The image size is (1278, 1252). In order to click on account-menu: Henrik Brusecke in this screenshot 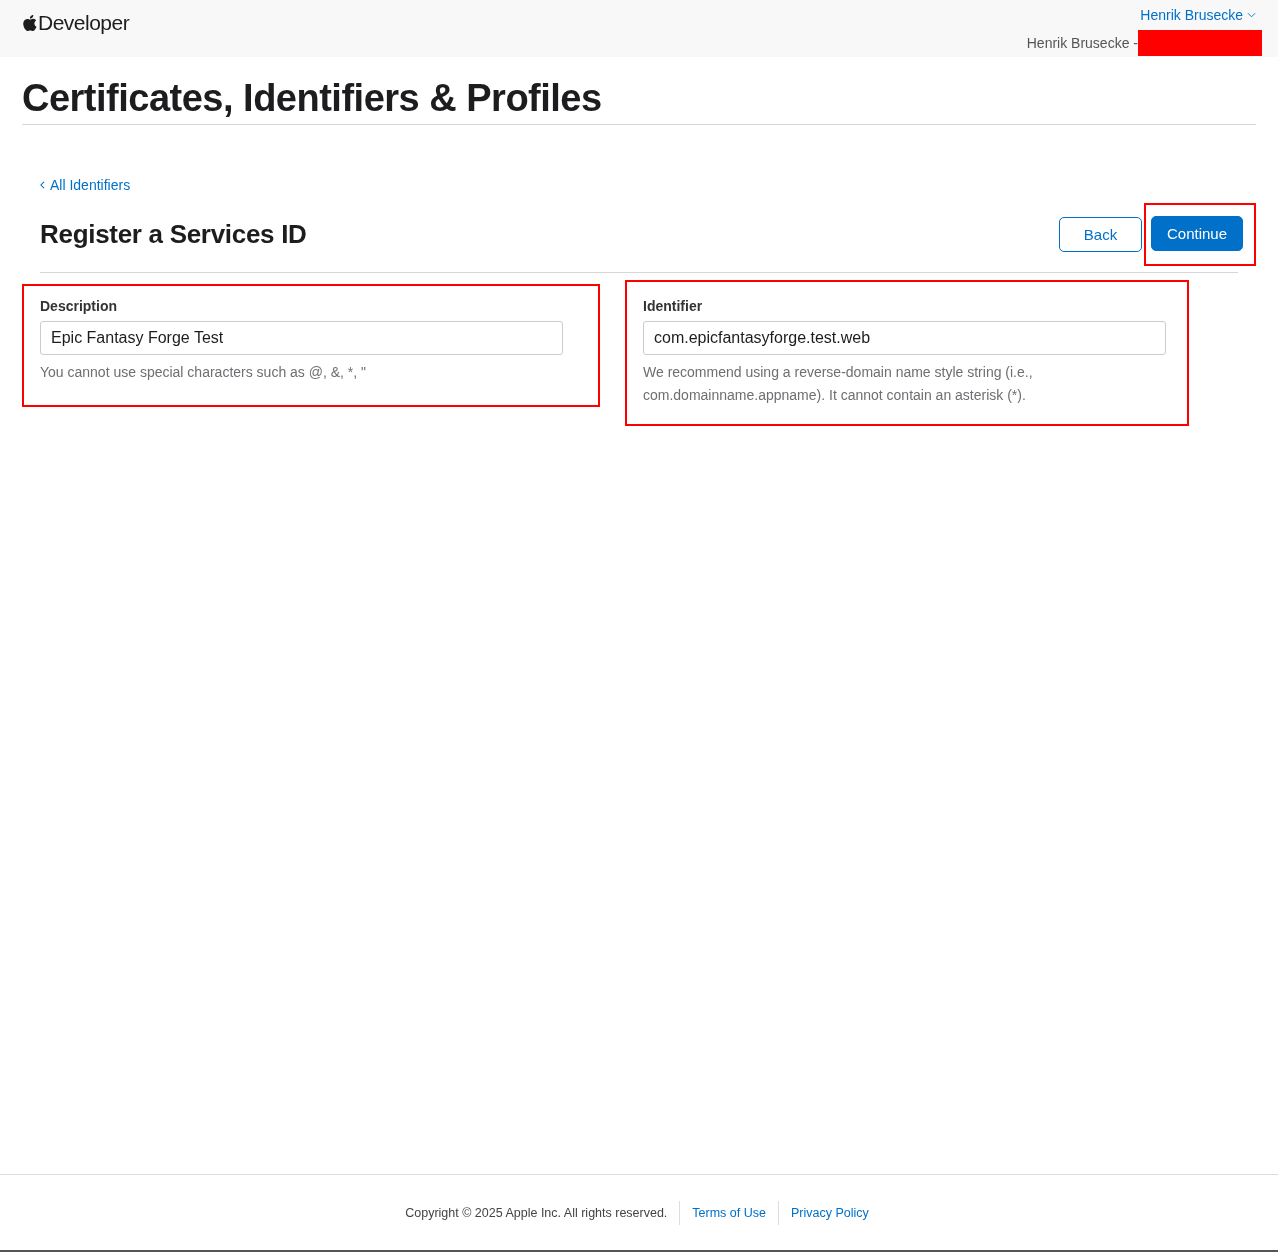, I will do `click(1198, 15)`.